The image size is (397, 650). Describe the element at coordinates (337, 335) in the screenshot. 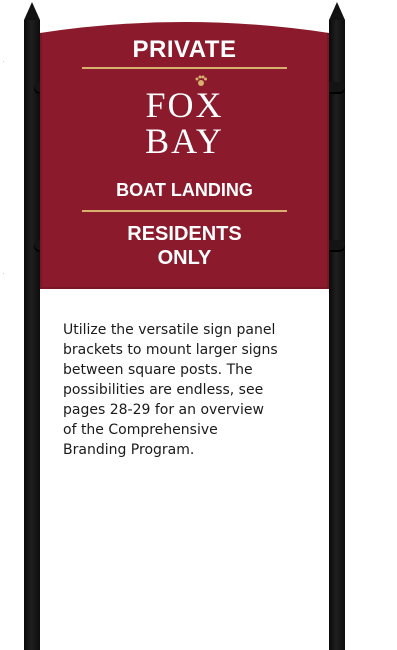

I see `right-post` at that location.